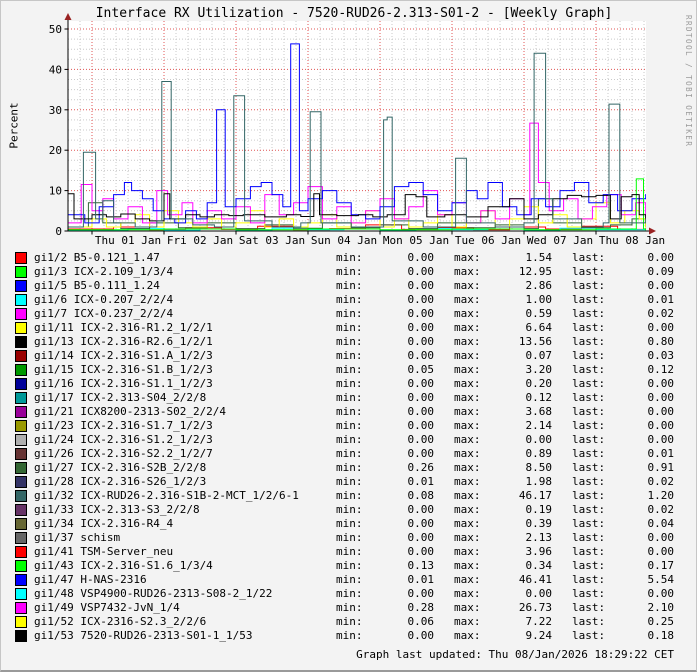  I want to click on x-tick-label: Sat 03 Jan, so click(272, 240).